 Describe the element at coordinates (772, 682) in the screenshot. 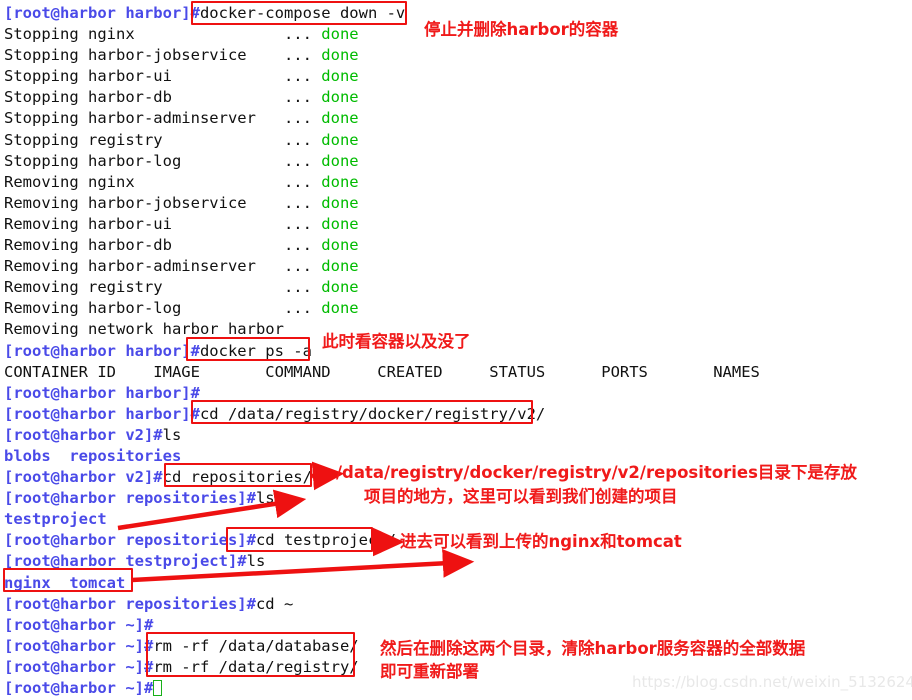

I see `watermark: https://blog.csdn.net/weixin_51326240` at that location.